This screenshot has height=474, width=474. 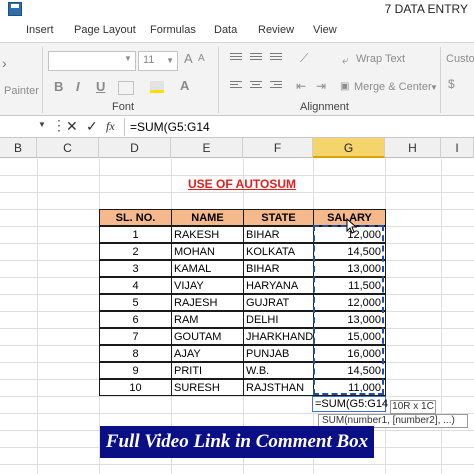 I want to click on cell-name: RAKESH, so click(x=207, y=234).